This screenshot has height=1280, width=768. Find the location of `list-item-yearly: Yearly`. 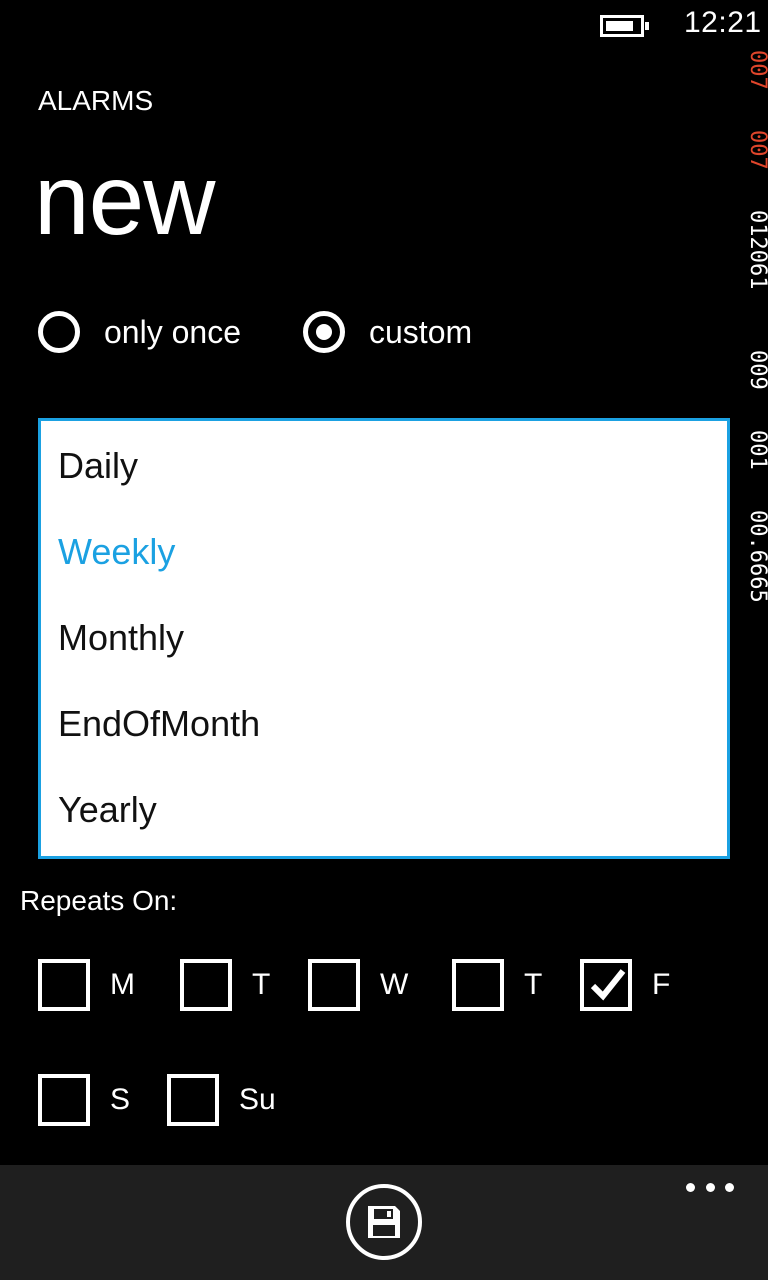

list-item-yearly: Yearly is located at coordinates (107, 810).